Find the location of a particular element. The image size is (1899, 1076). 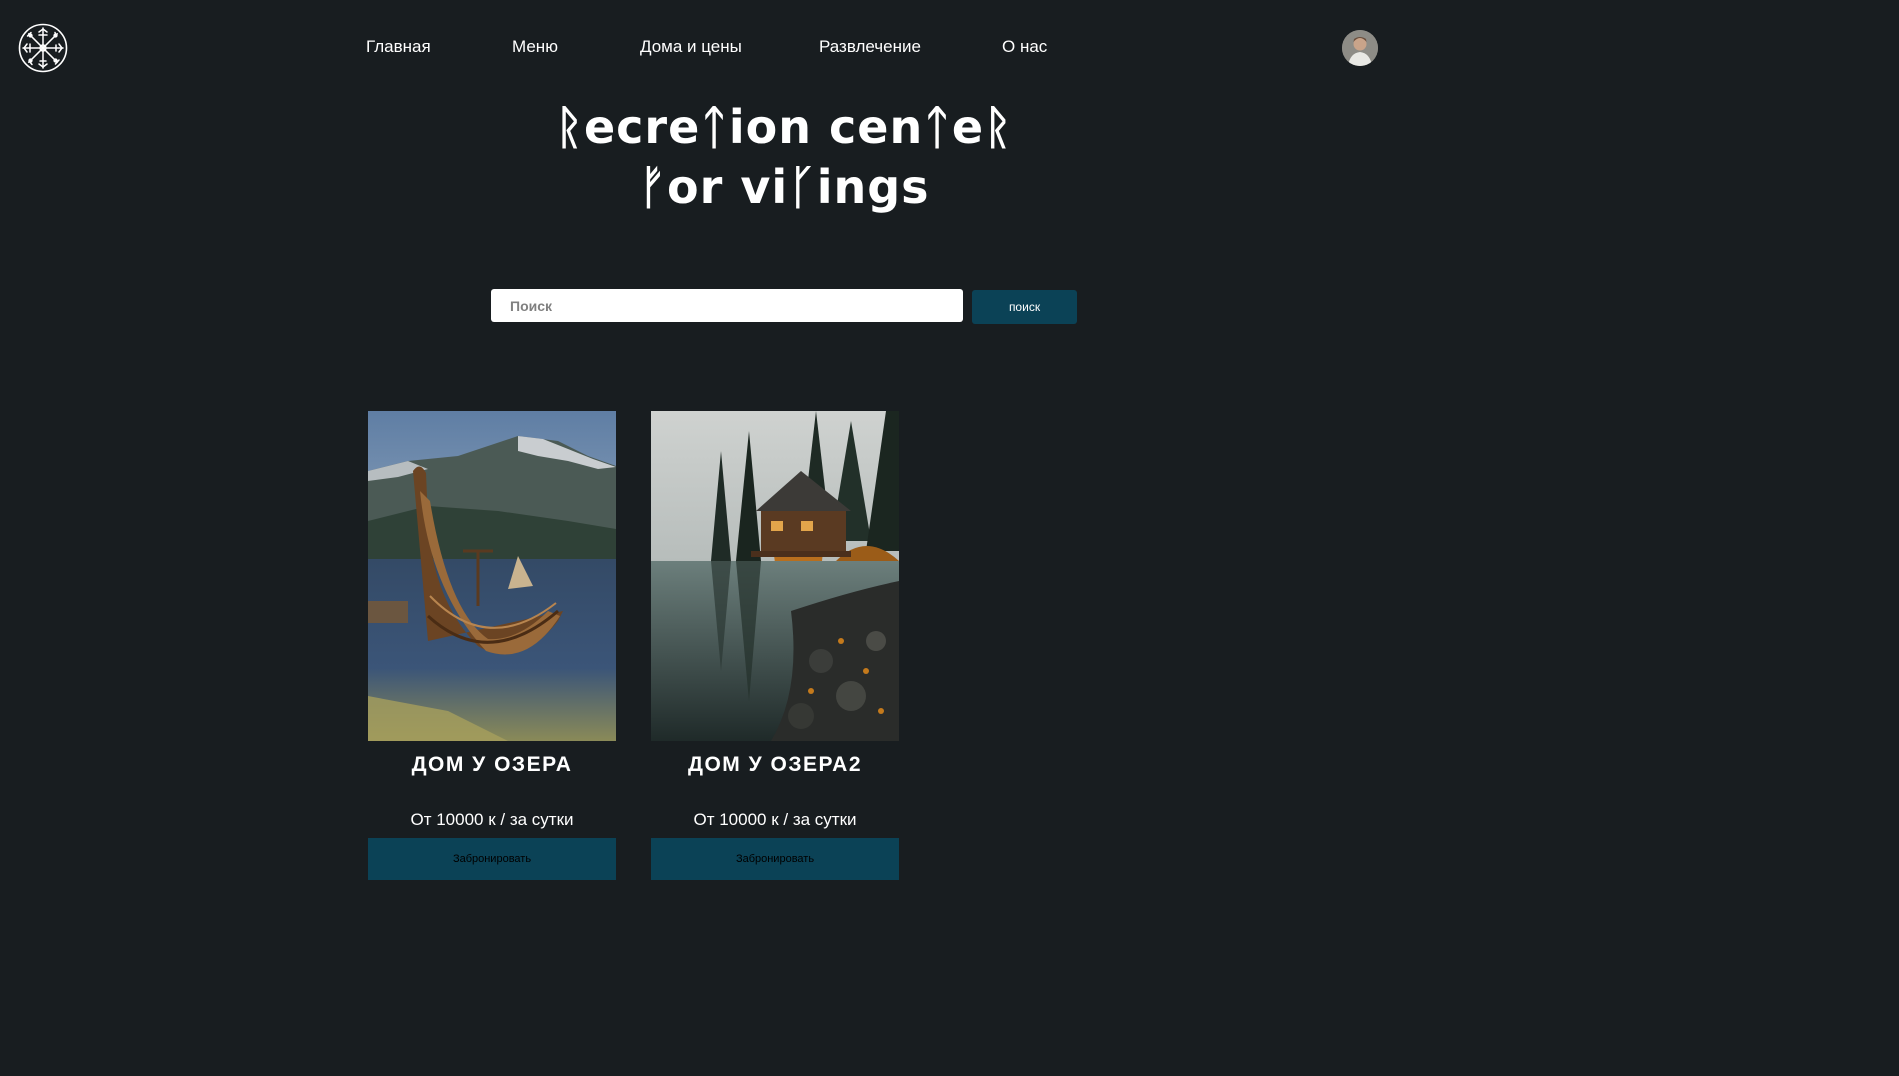

nav-item-about: О нас is located at coordinates (1024, 47).